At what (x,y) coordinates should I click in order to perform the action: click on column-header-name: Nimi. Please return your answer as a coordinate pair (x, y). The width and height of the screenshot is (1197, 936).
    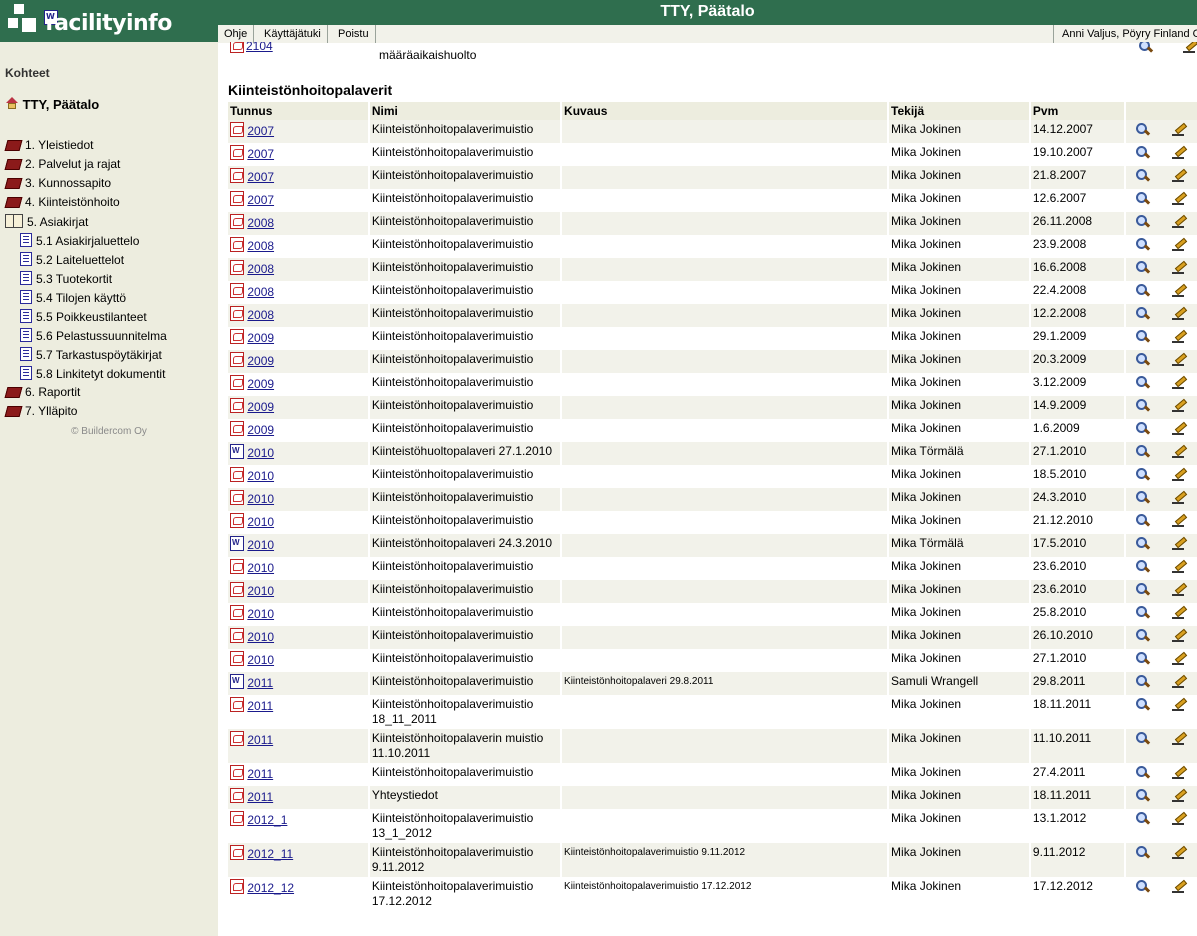
    Looking at the image, I should click on (465, 111).